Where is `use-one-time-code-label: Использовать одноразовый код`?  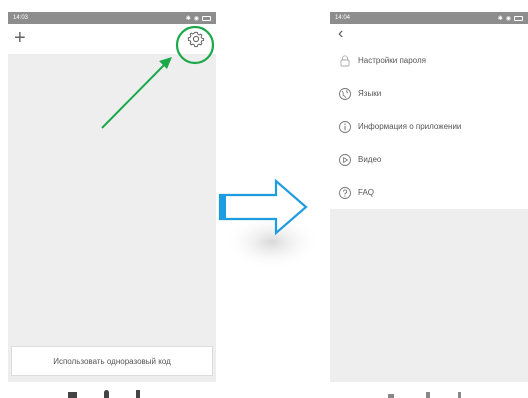
use-one-time-code-label: Использовать одноразовый код is located at coordinates (112, 361).